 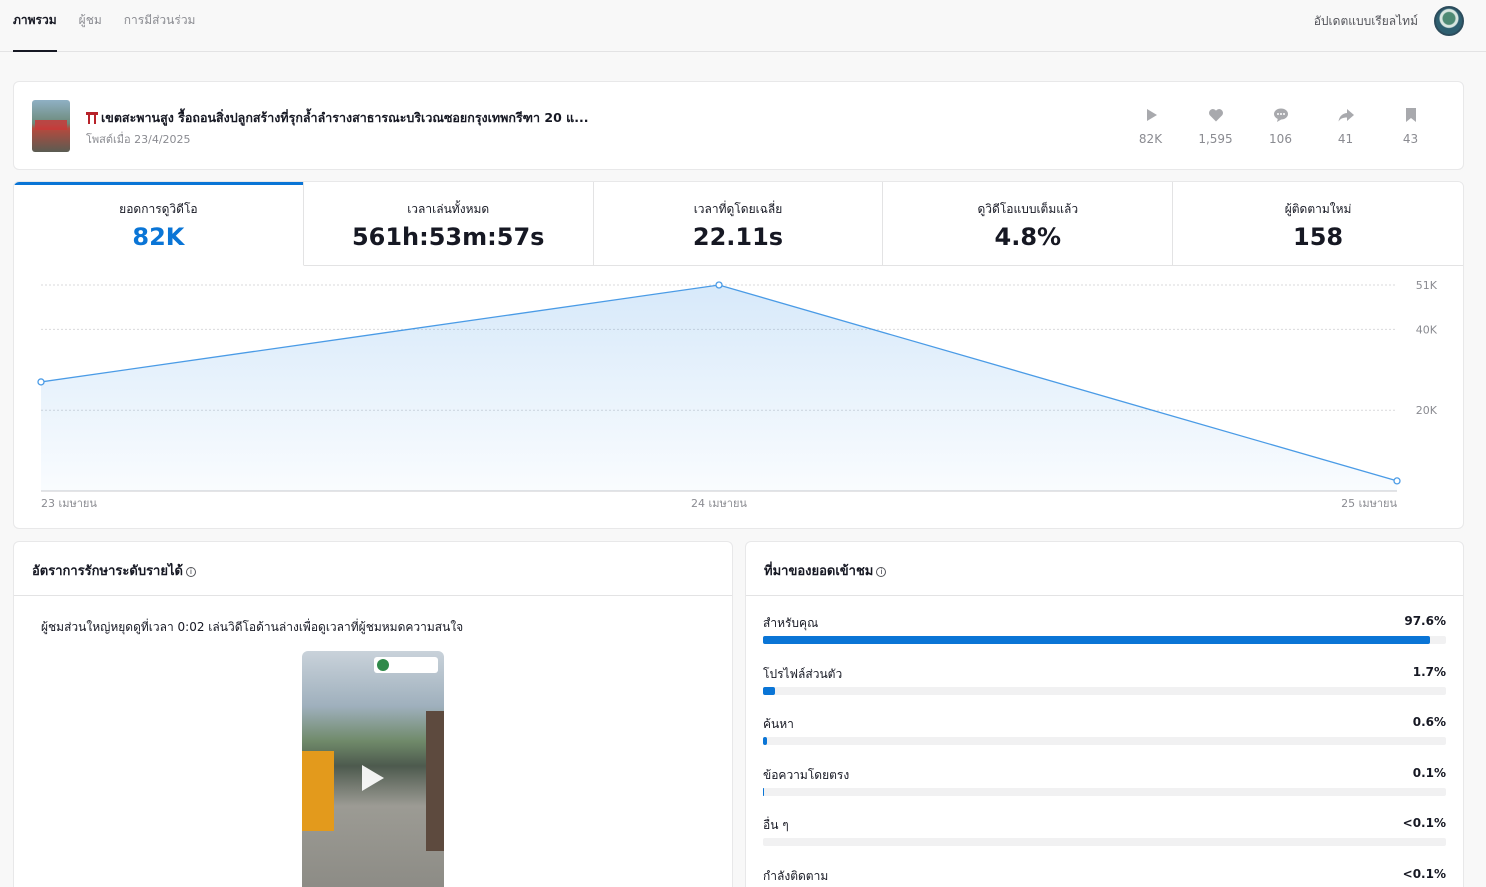 I want to click on nav-tabs: ภาพรวม ผู้ชม การมีส่วนร่วม, so click(x=115, y=26).